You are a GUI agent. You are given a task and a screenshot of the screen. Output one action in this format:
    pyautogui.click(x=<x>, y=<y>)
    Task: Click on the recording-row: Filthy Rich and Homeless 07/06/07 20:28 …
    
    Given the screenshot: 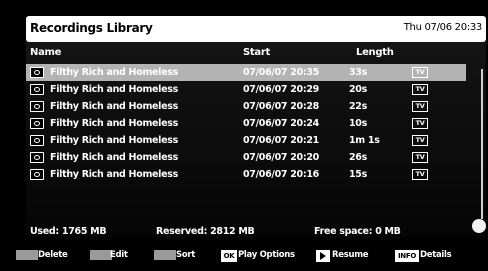 What is the action you would take?
    pyautogui.click(x=246, y=106)
    